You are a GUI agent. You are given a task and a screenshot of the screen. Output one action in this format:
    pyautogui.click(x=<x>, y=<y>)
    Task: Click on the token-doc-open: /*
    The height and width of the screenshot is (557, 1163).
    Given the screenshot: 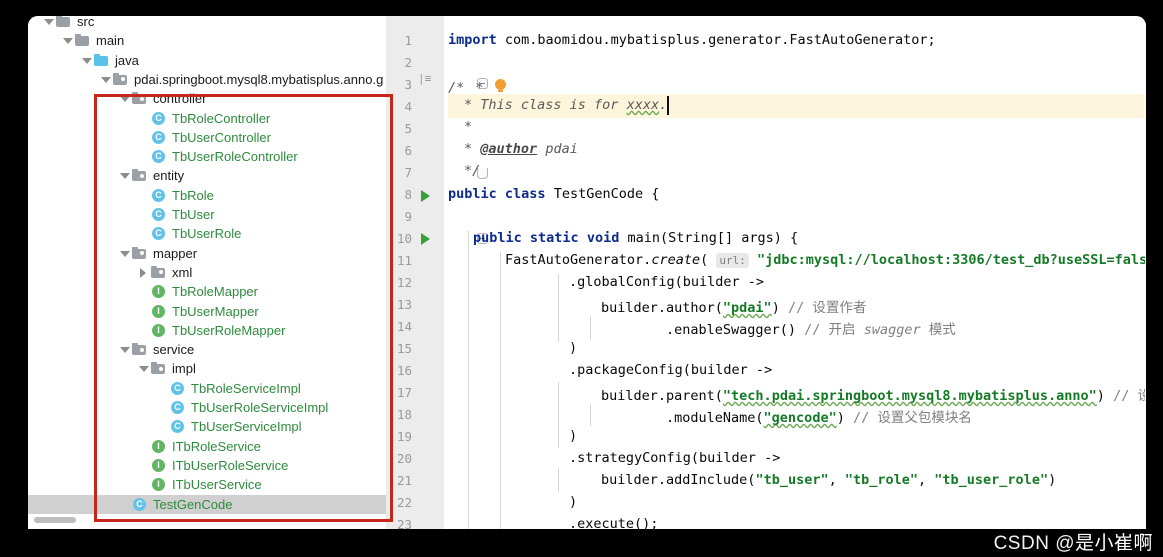 What is the action you would take?
    pyautogui.click(x=456, y=88)
    